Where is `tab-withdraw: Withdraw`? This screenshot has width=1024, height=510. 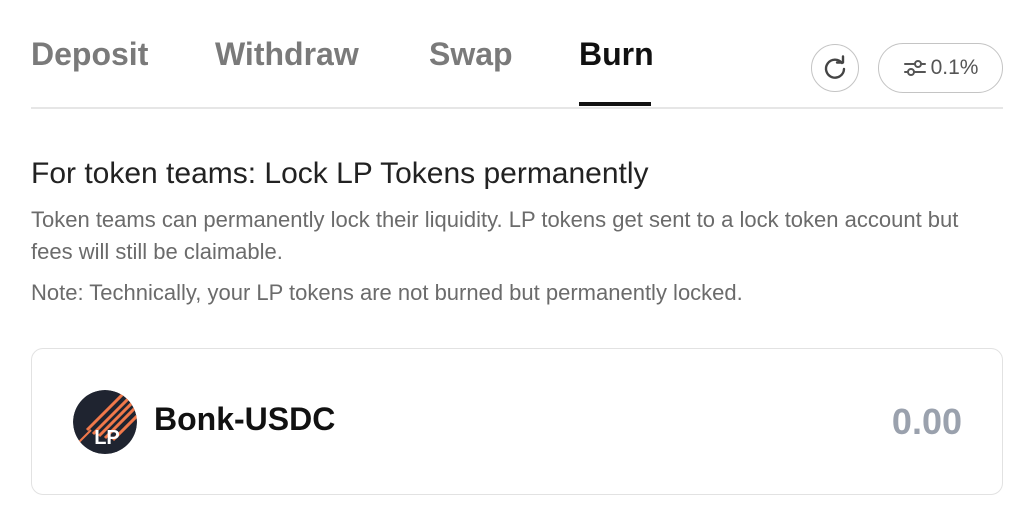
tab-withdraw: Withdraw is located at coordinates (287, 54).